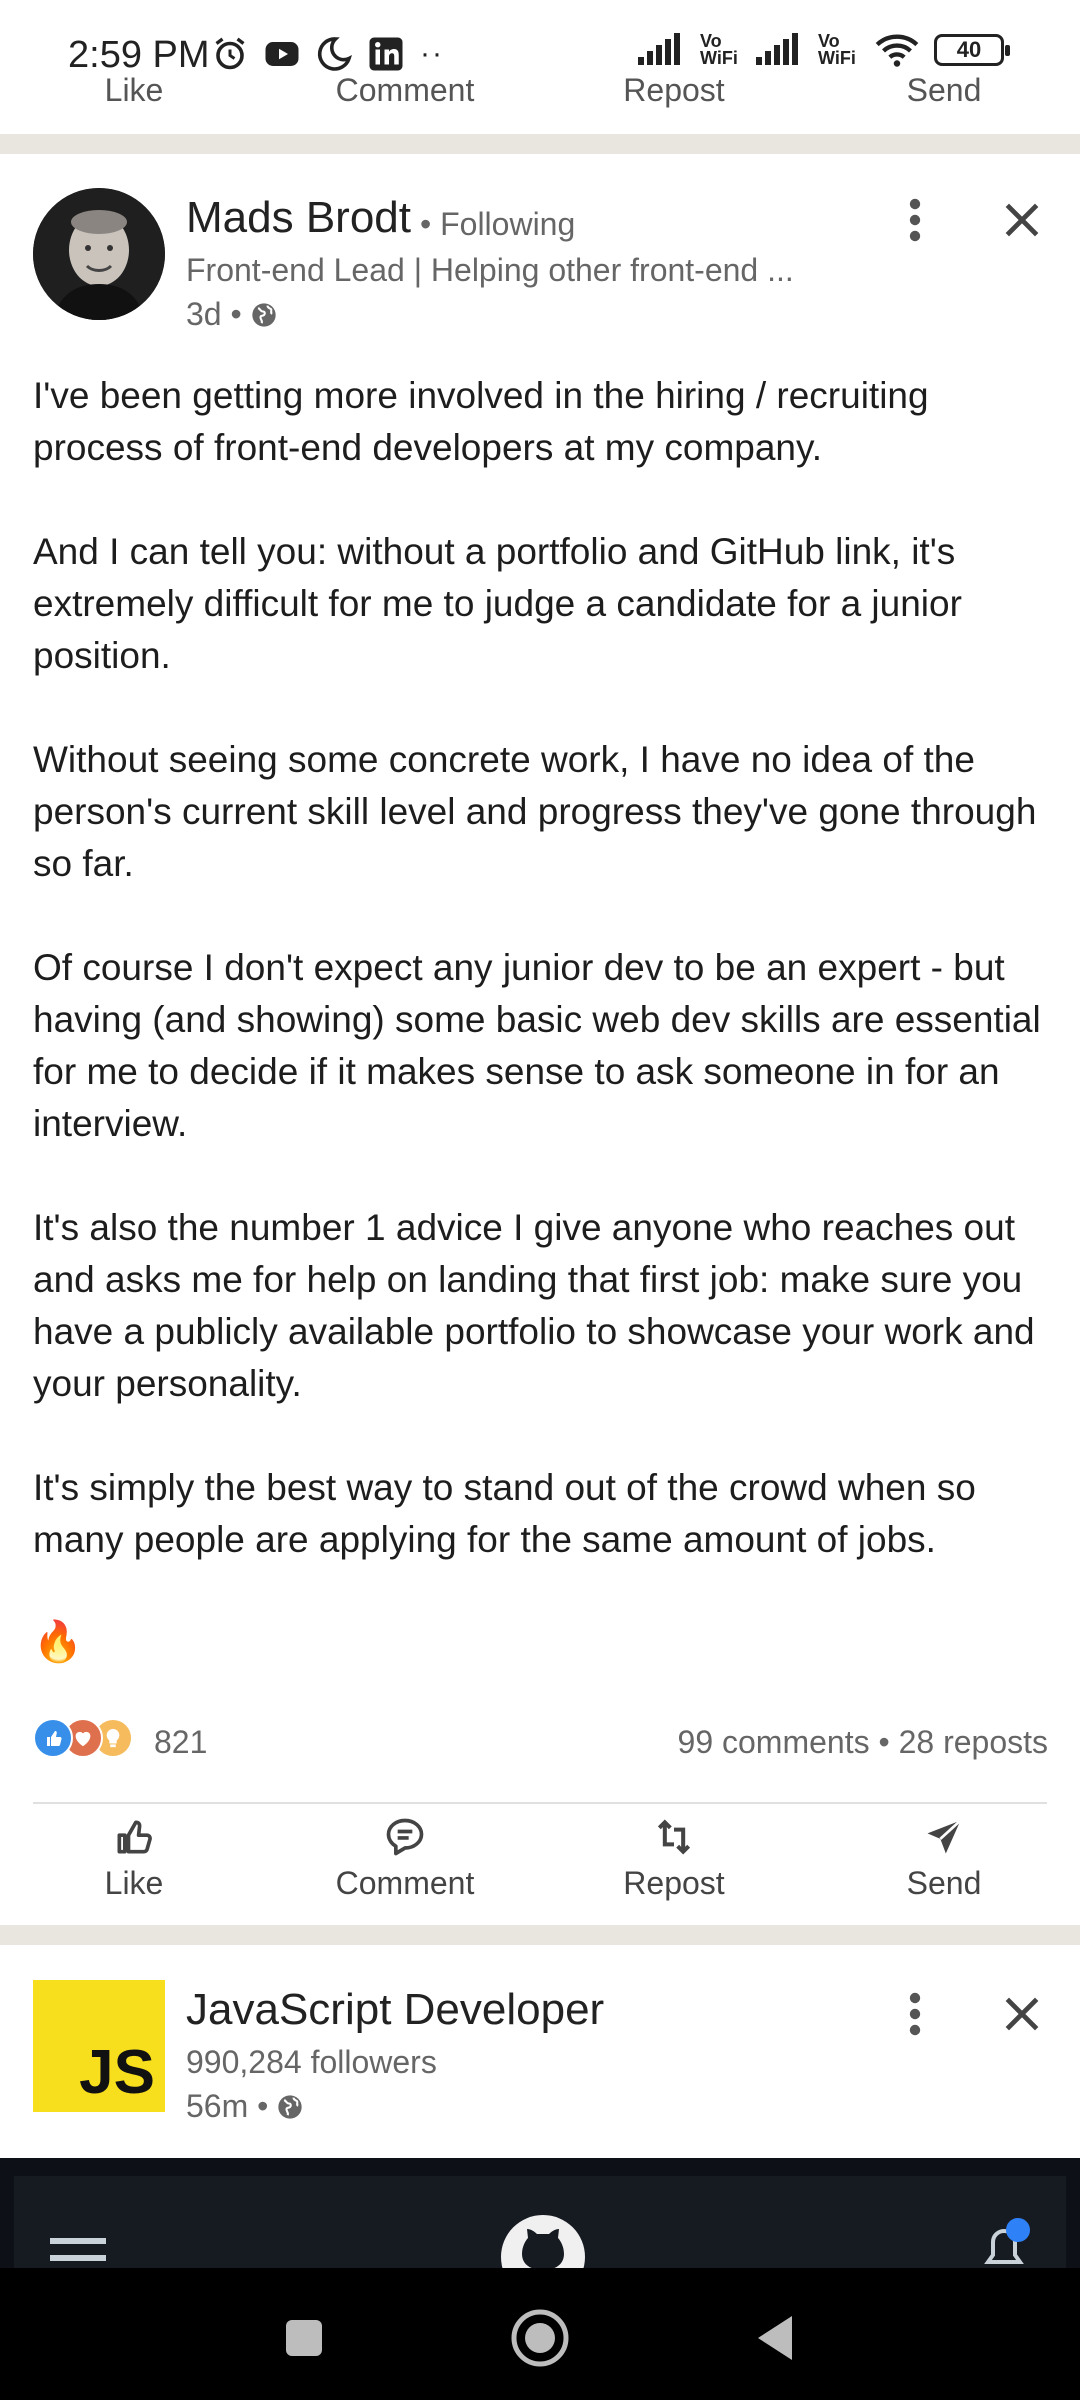  What do you see at coordinates (543, 2241) in the screenshot?
I see `github-logo-icon` at bounding box center [543, 2241].